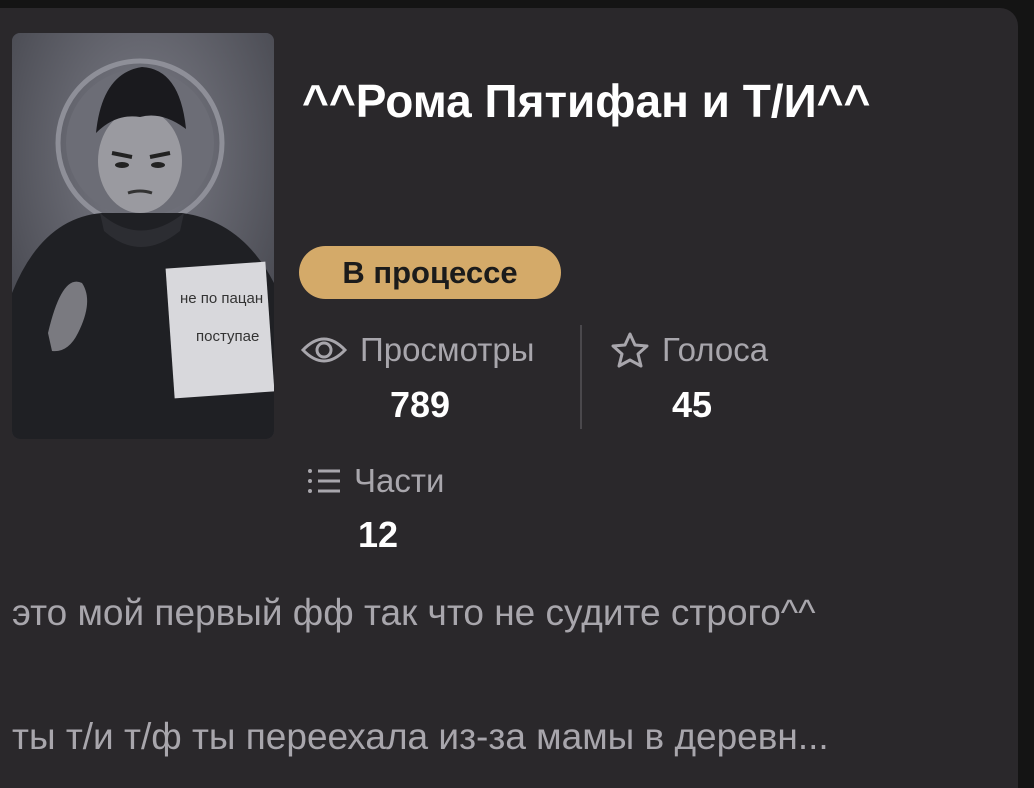  I want to click on votes-value: 45, so click(692, 404).